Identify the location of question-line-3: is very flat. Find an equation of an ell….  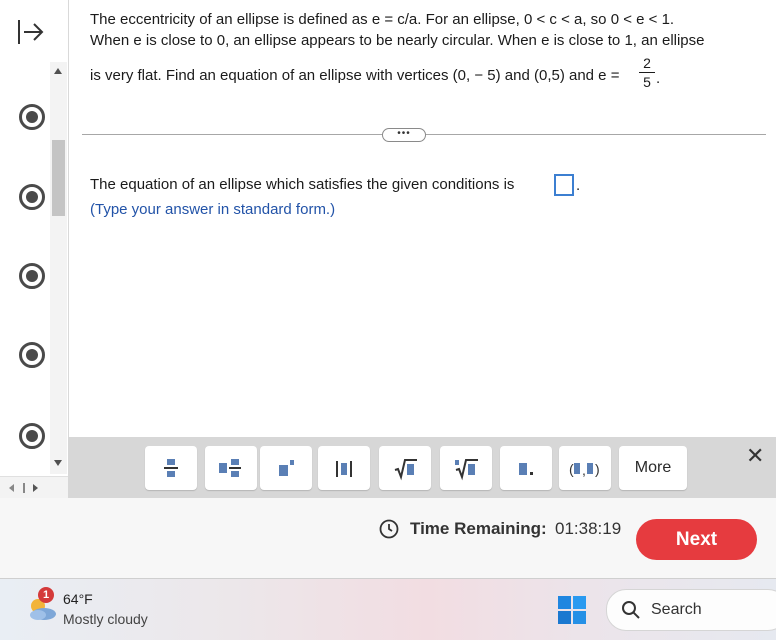
(355, 75).